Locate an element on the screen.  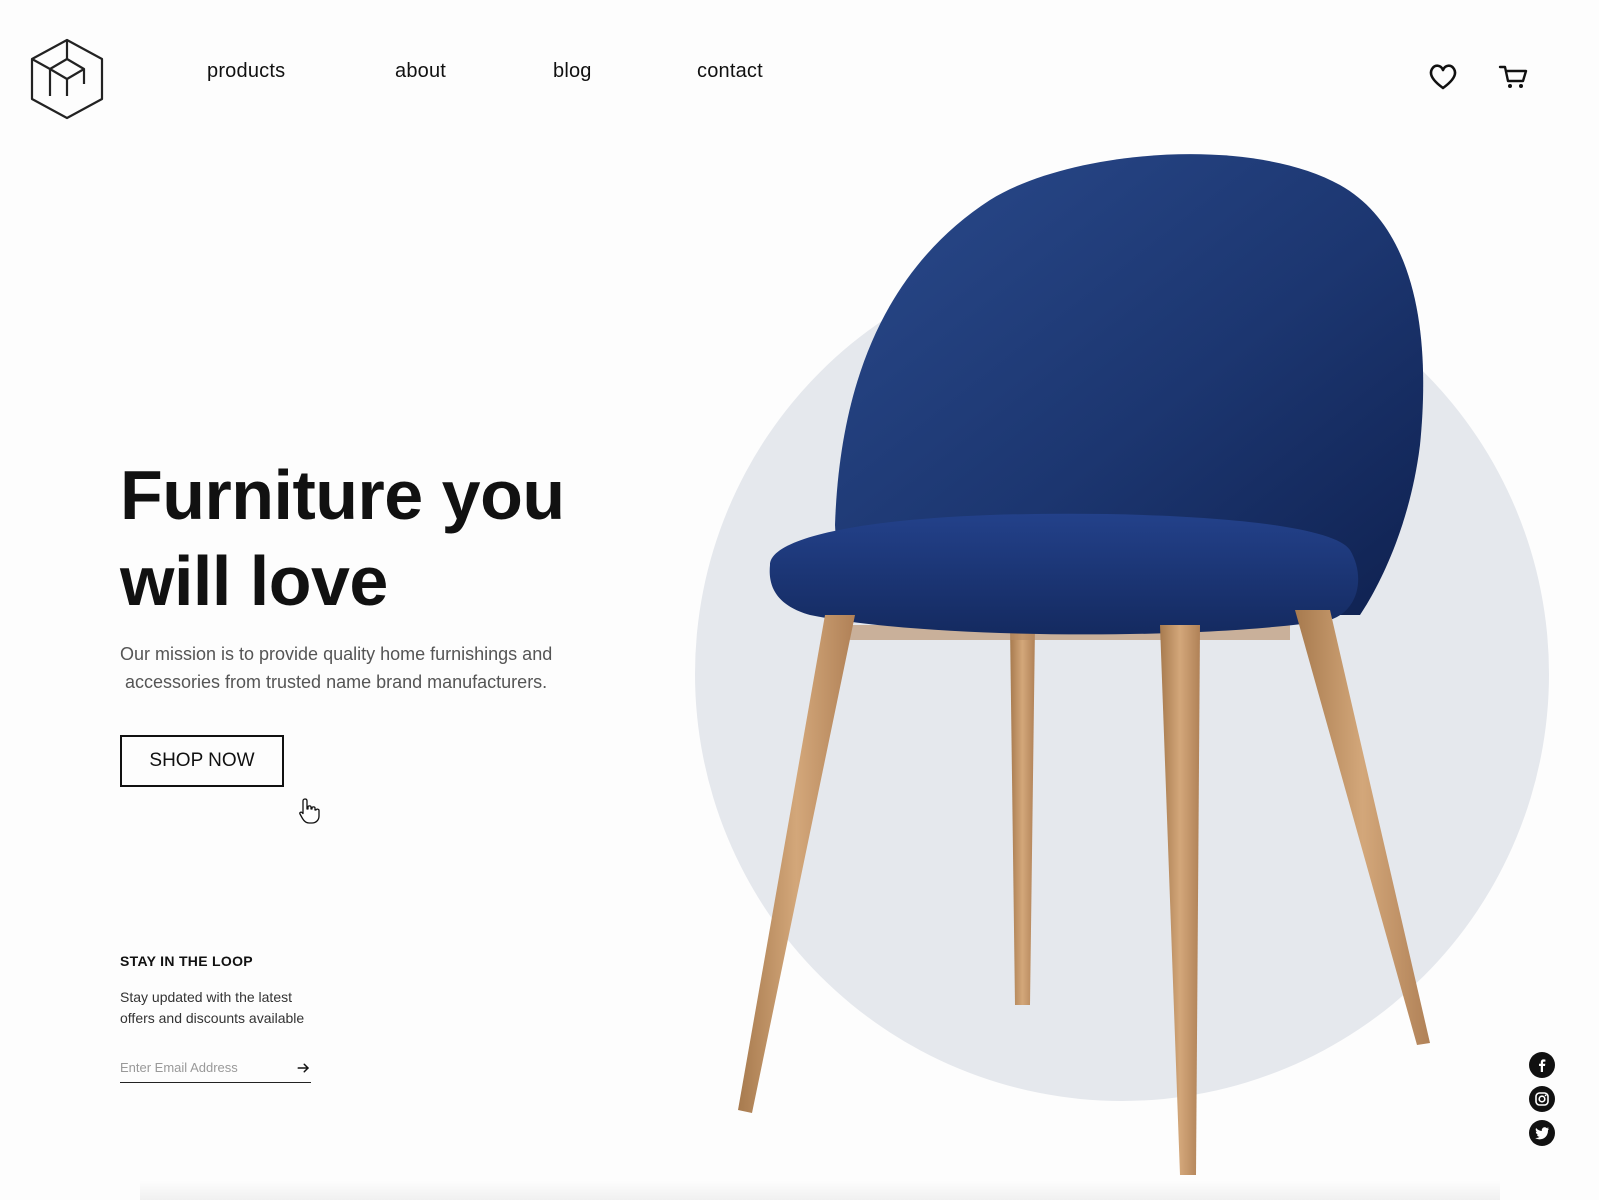
bottom-edge-shadow is located at coordinates (820, 1190).